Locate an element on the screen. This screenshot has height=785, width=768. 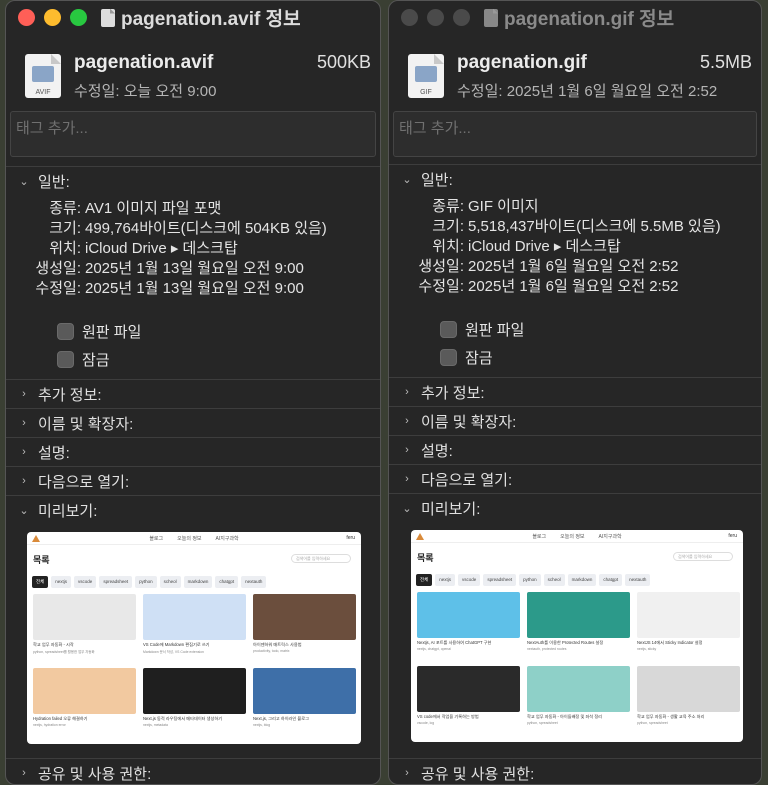
info-size: 크기: 499,764바이트(디스크에 504KB 있음) is located at coordinates (188, 228).